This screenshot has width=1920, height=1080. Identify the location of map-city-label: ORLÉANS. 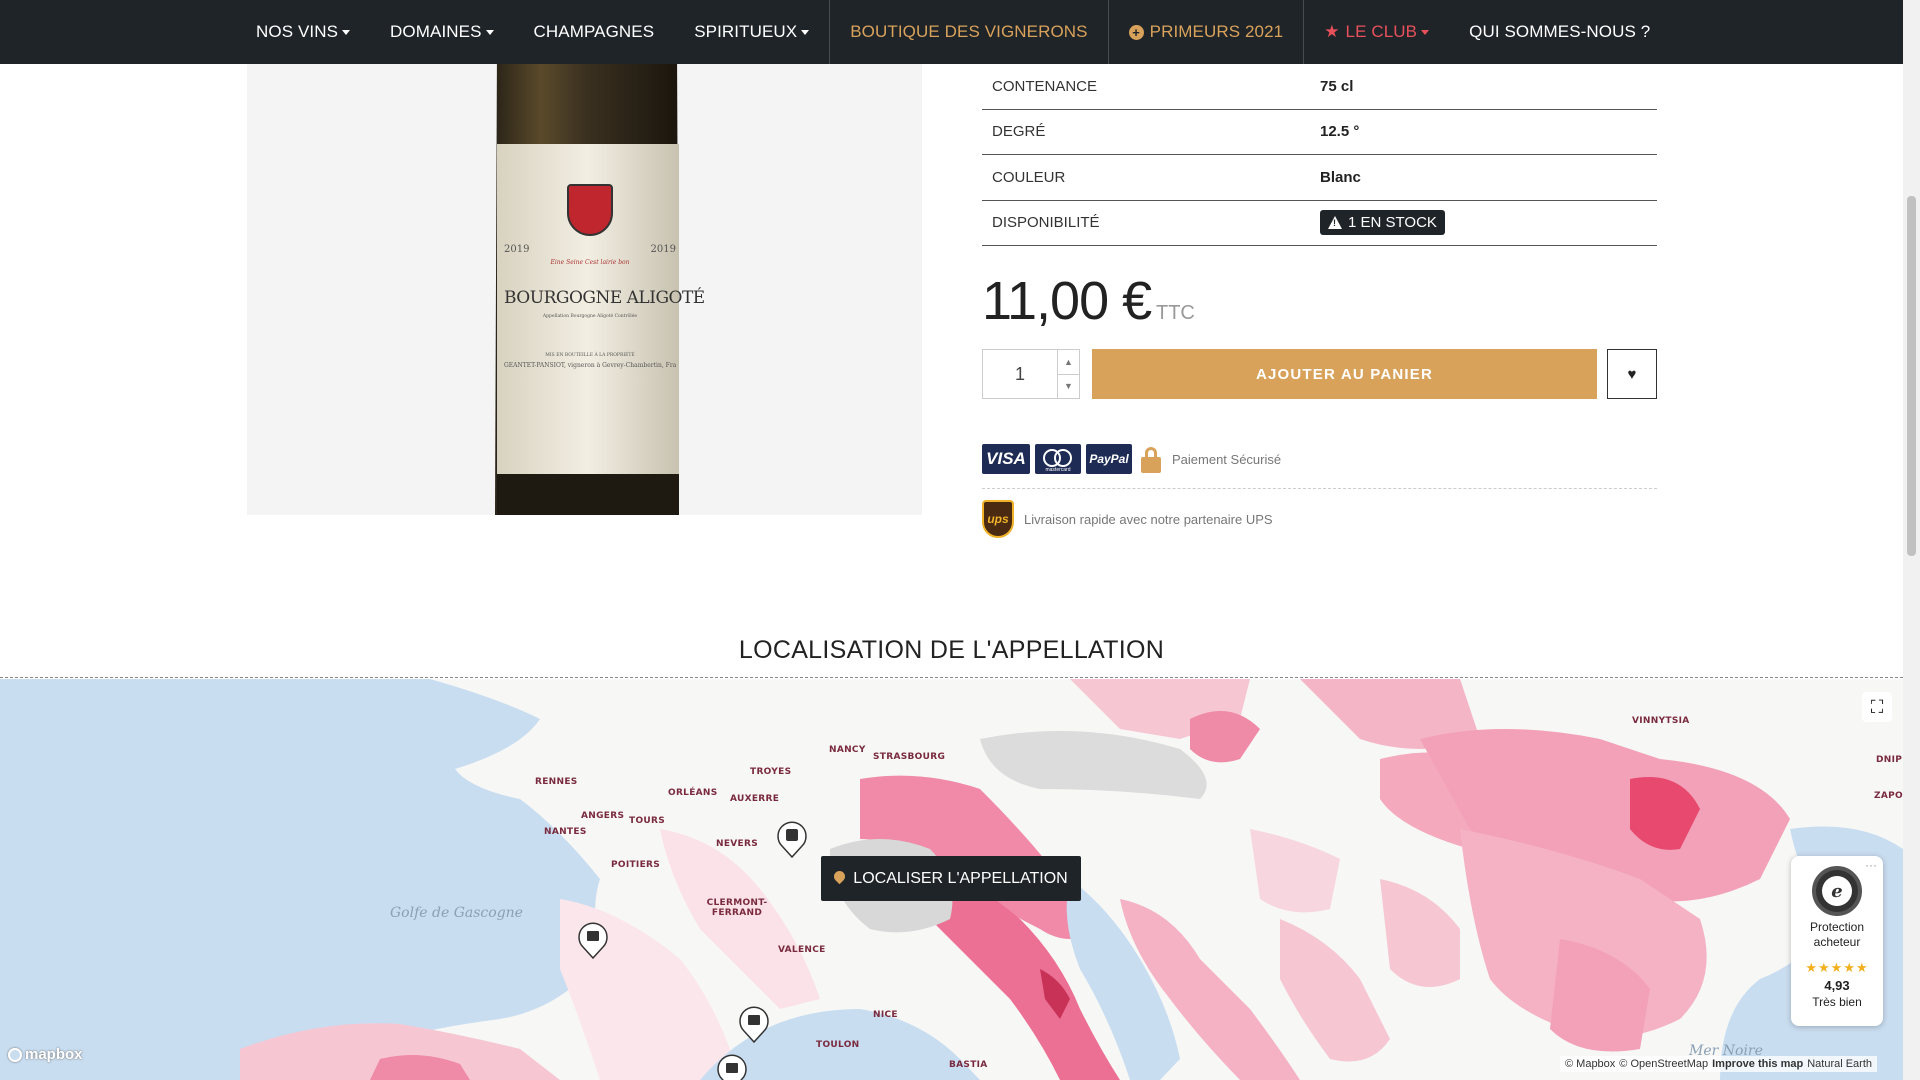
(693, 793).